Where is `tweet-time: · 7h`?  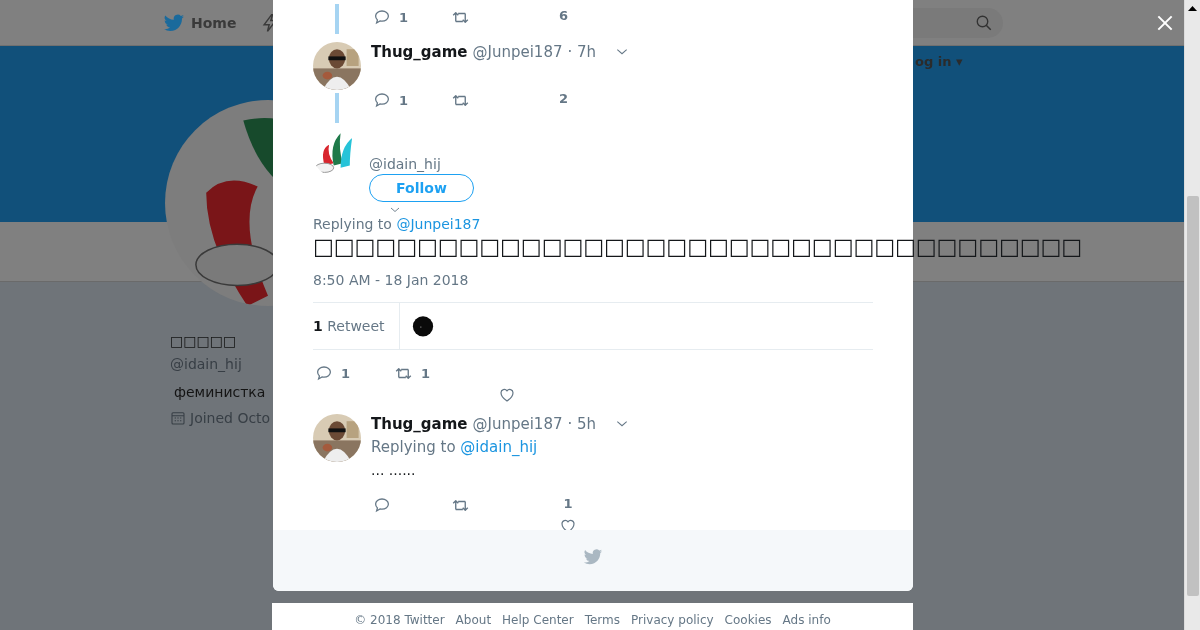 tweet-time: · 7h is located at coordinates (582, 52).